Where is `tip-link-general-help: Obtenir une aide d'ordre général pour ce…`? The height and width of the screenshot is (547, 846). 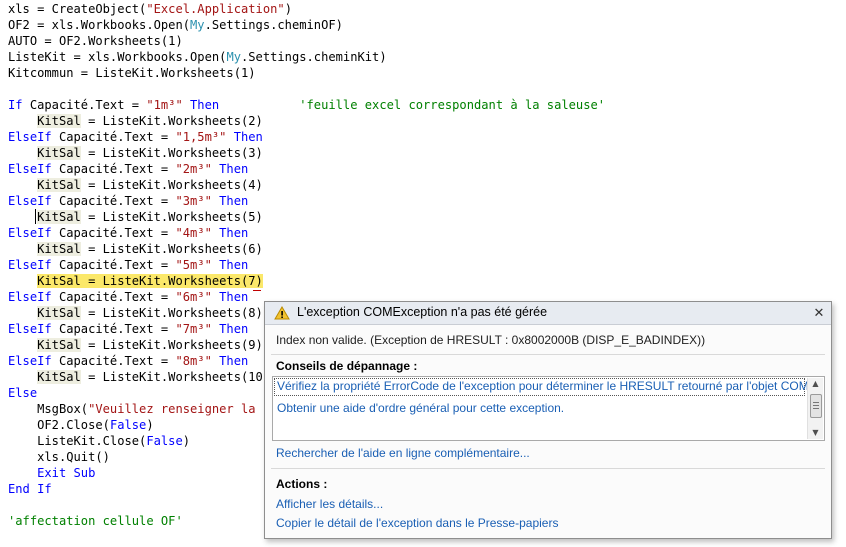
tip-link-general-help: Obtenir une aide d'ordre général pour ce… is located at coordinates (420, 408).